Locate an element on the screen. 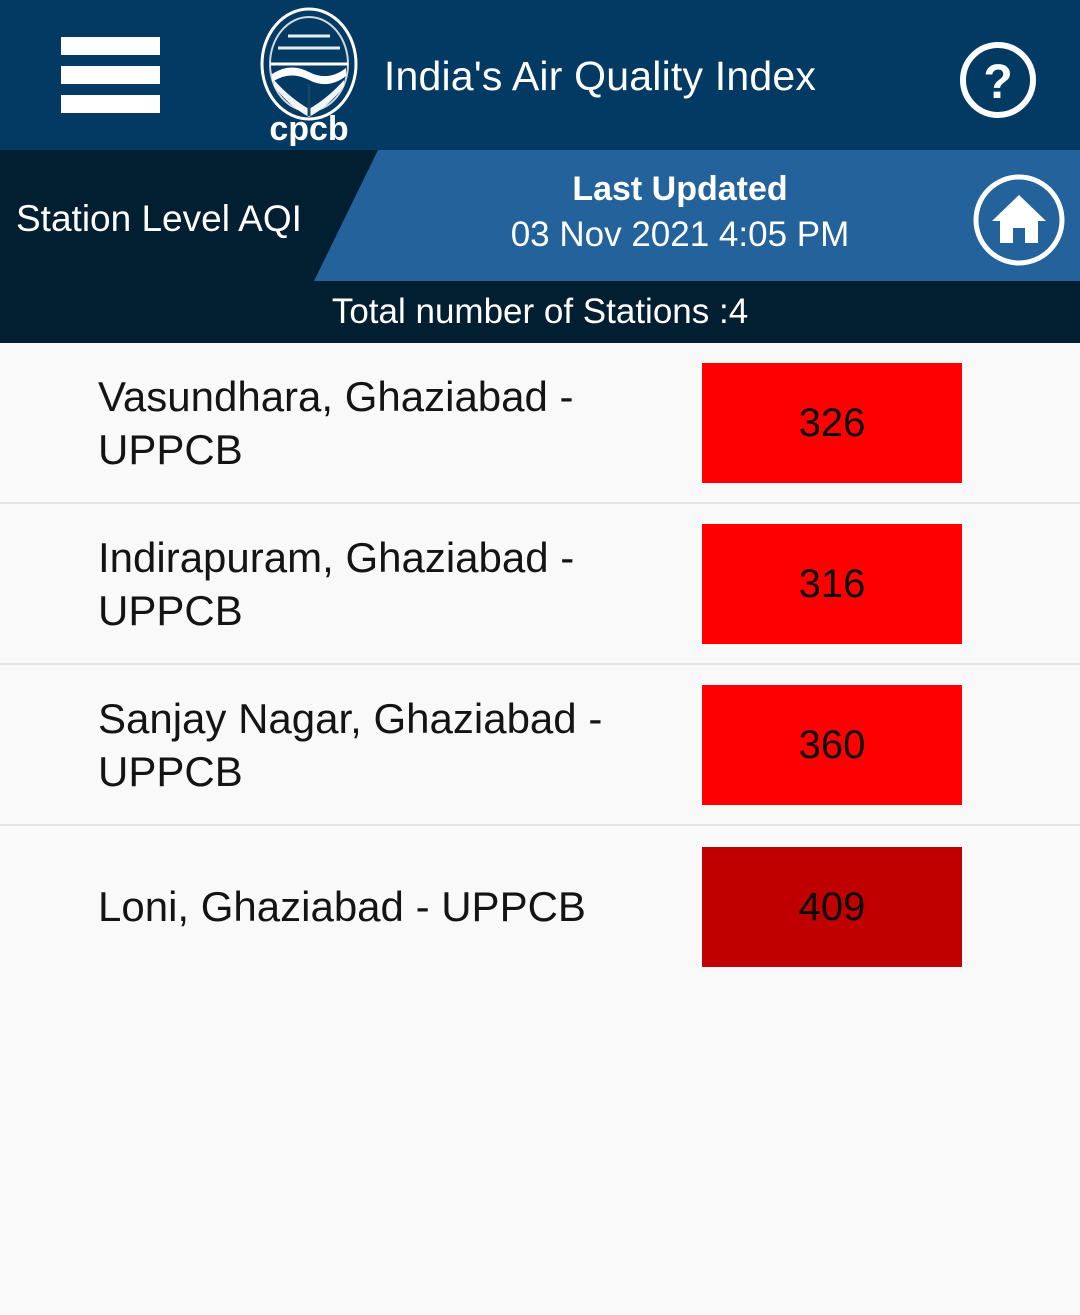  hamburger-menu-icon is located at coordinates (110, 75).